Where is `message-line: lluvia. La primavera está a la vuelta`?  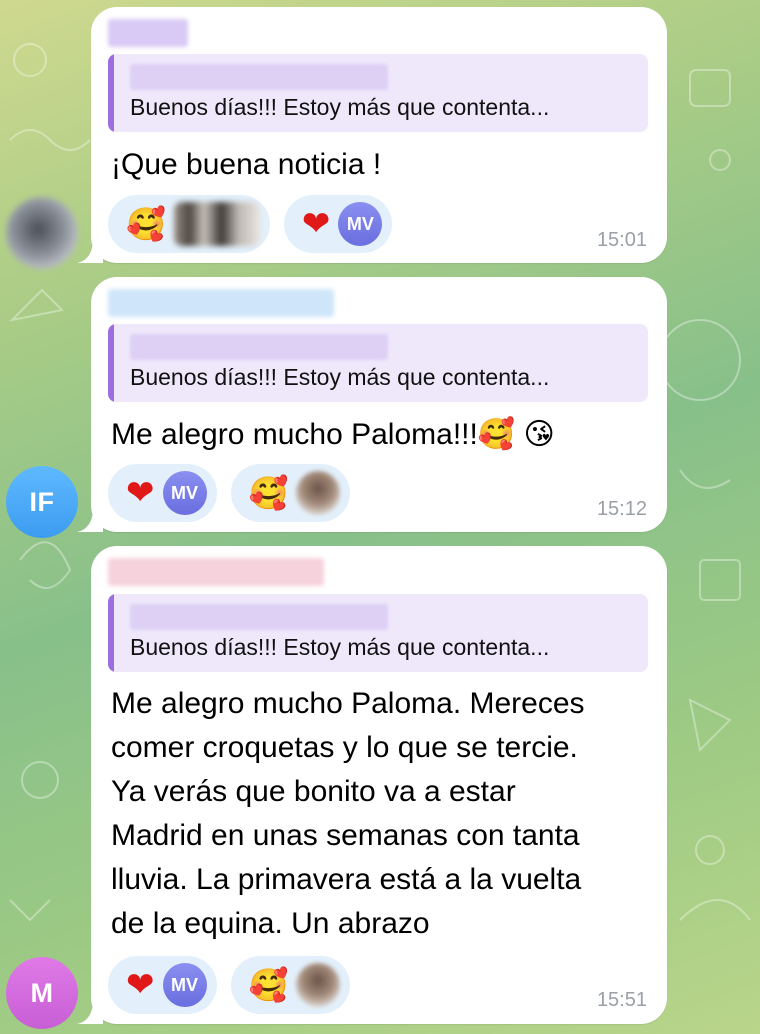
message-line: lluvia. La primavera está a la vuelta is located at coordinates (346, 879).